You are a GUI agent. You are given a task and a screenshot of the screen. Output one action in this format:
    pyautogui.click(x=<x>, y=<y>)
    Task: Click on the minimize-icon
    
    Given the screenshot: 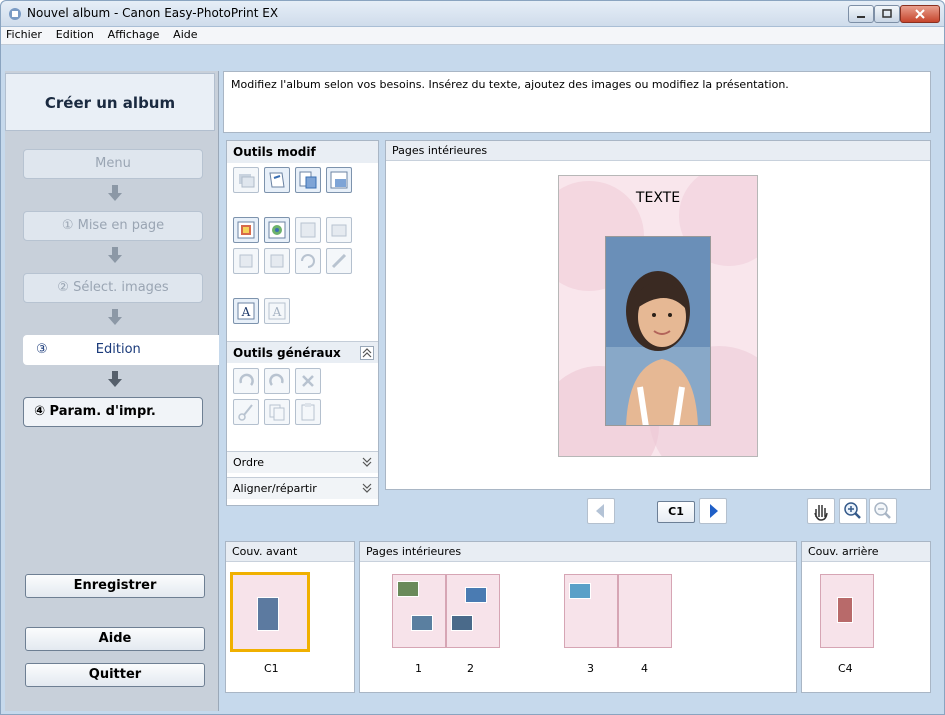 What is the action you would take?
    pyautogui.click(x=861, y=17)
    